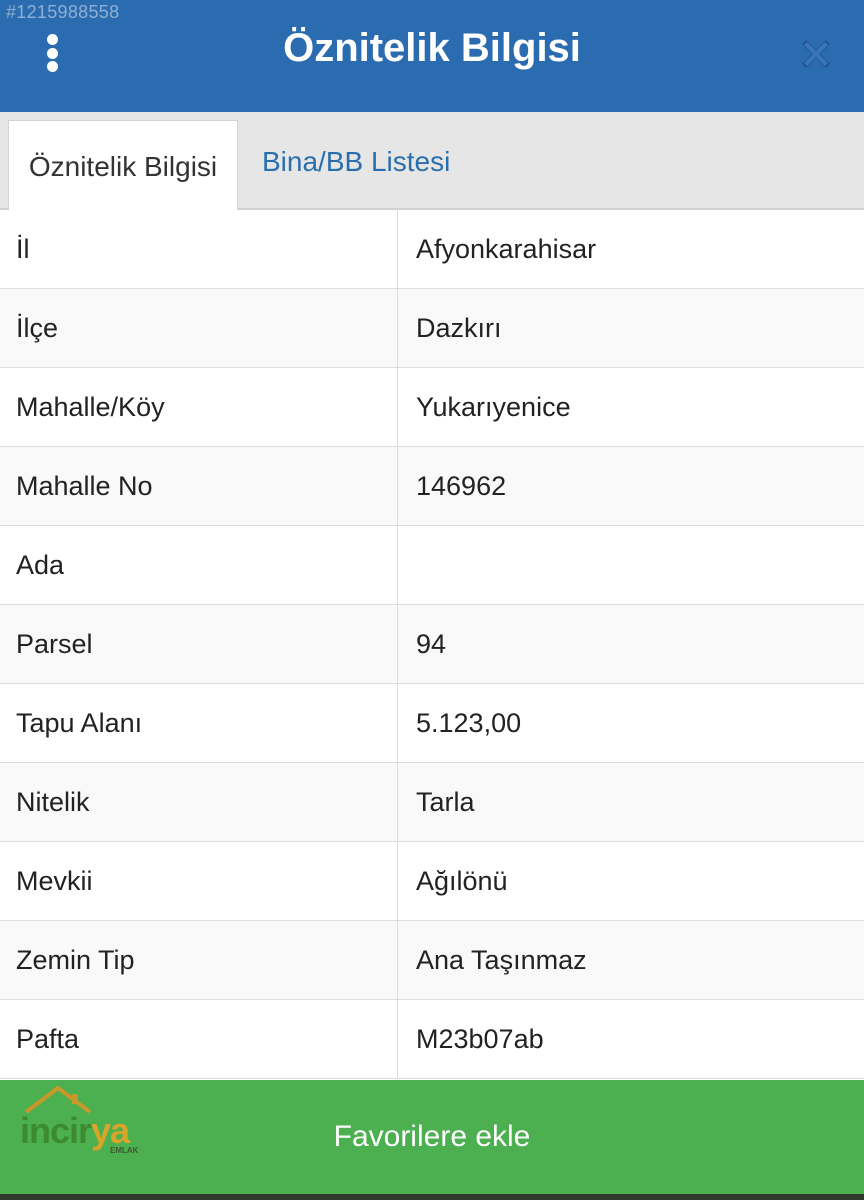 The image size is (864, 1200). I want to click on tab-building-list: Bina/BB Listesi, so click(356, 162).